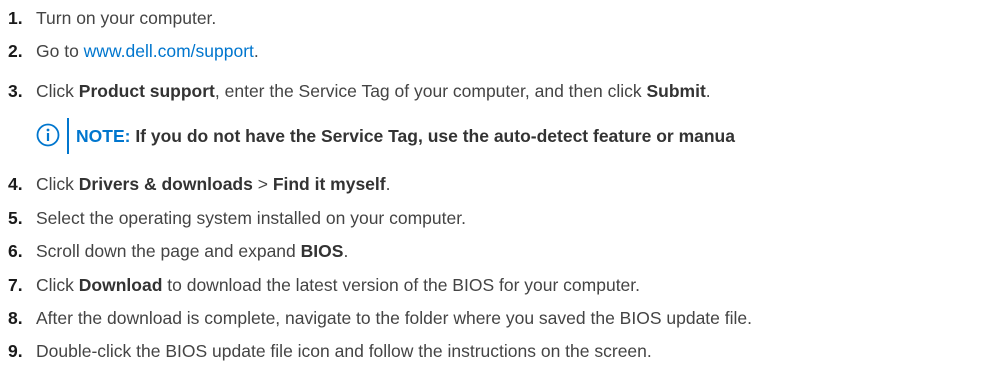  Describe the element at coordinates (15, 285) in the screenshot. I see `step-number: 7.` at that location.